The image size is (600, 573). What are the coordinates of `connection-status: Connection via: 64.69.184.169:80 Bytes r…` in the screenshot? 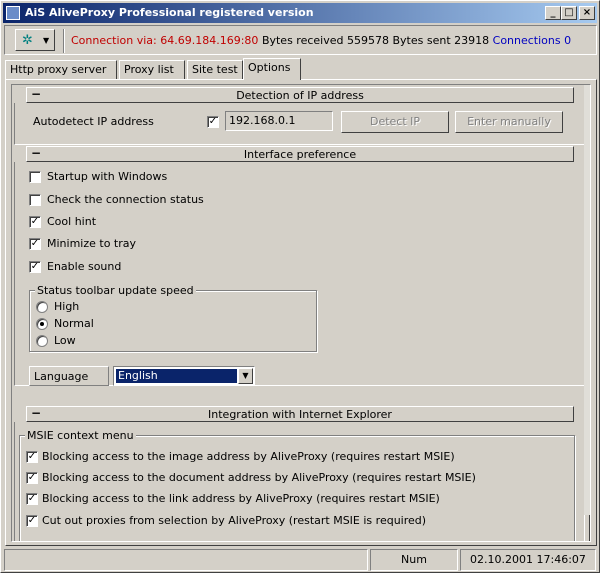 It's located at (321, 40).